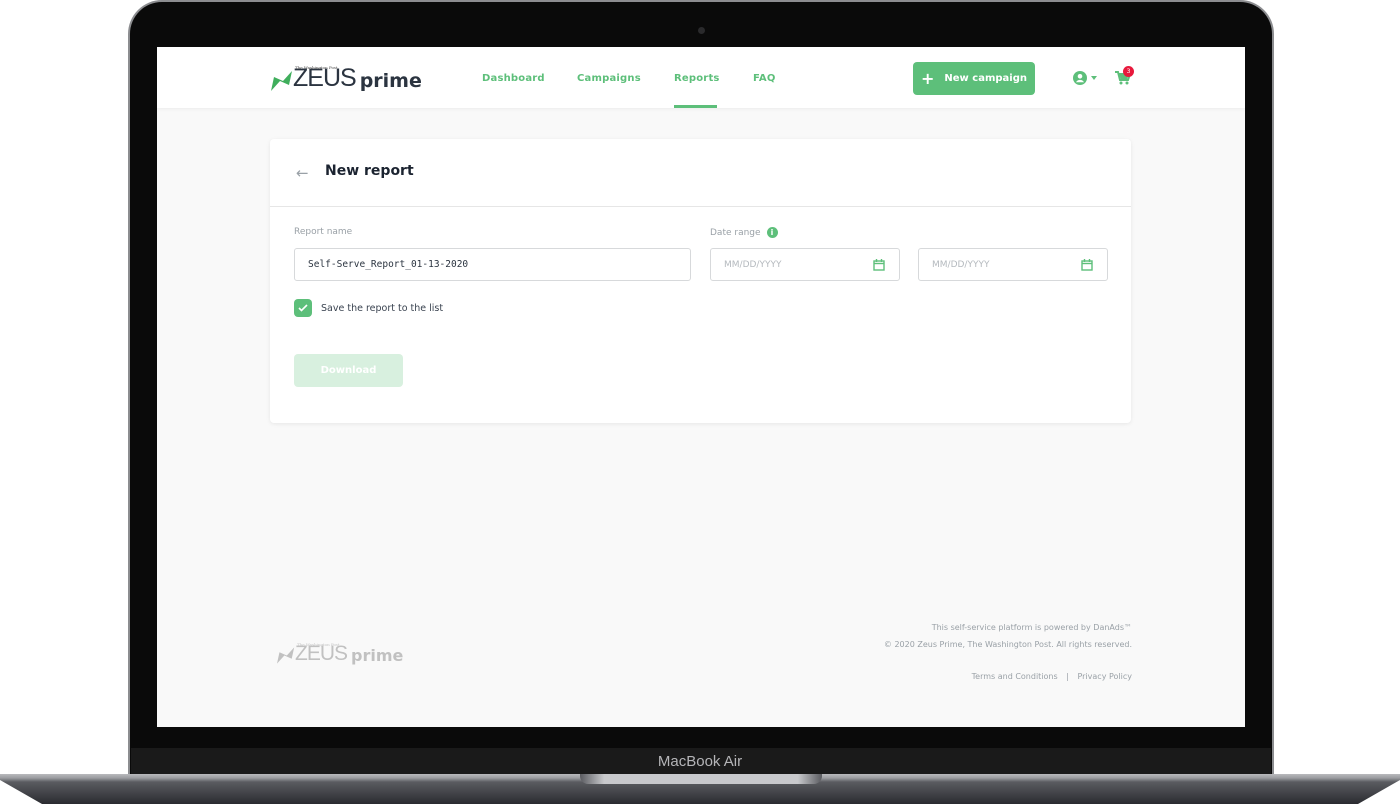  What do you see at coordinates (700, 173) in the screenshot?
I see `card-header: ← New report` at bounding box center [700, 173].